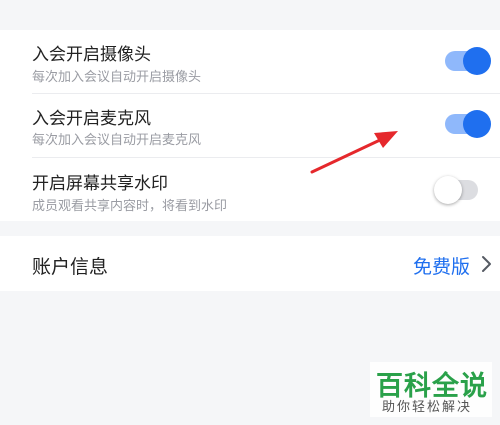  I want to click on camera-on-join-row: 入会开启摄像头 每次加入会议自动开启摄像头, so click(250, 61).